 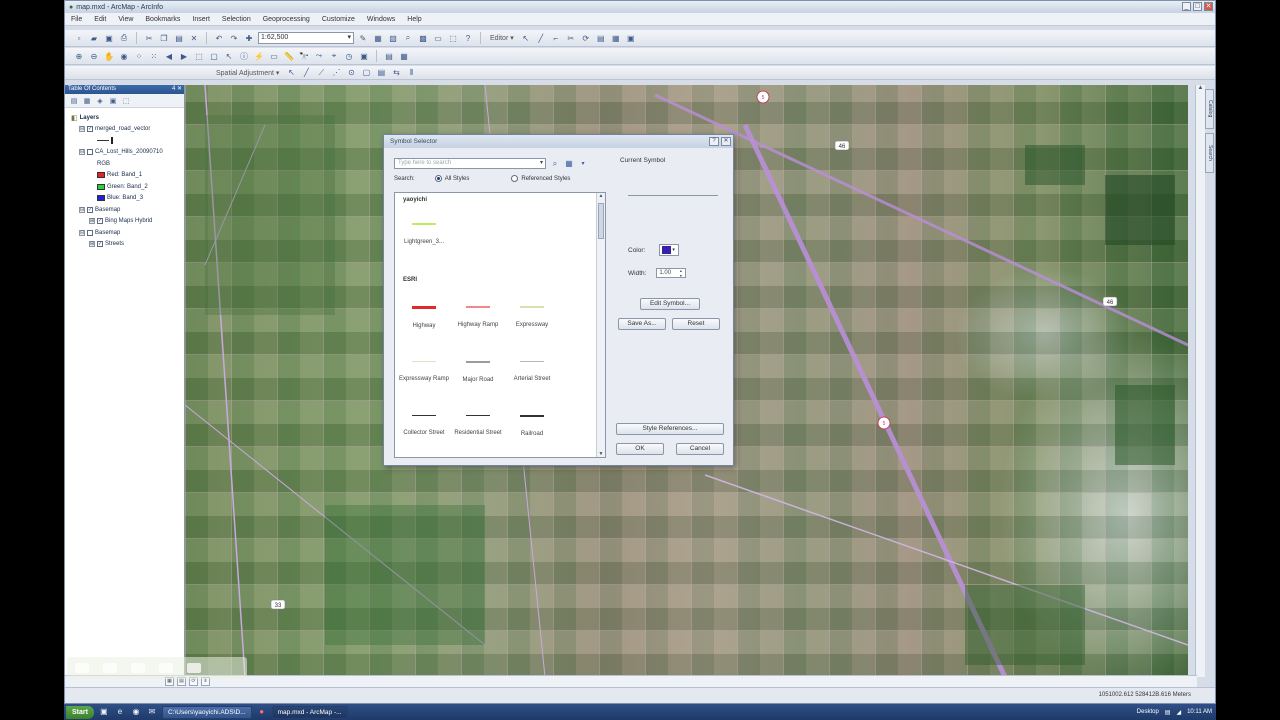 I want to click on cancel-button: Cancel, so click(x=700, y=449).